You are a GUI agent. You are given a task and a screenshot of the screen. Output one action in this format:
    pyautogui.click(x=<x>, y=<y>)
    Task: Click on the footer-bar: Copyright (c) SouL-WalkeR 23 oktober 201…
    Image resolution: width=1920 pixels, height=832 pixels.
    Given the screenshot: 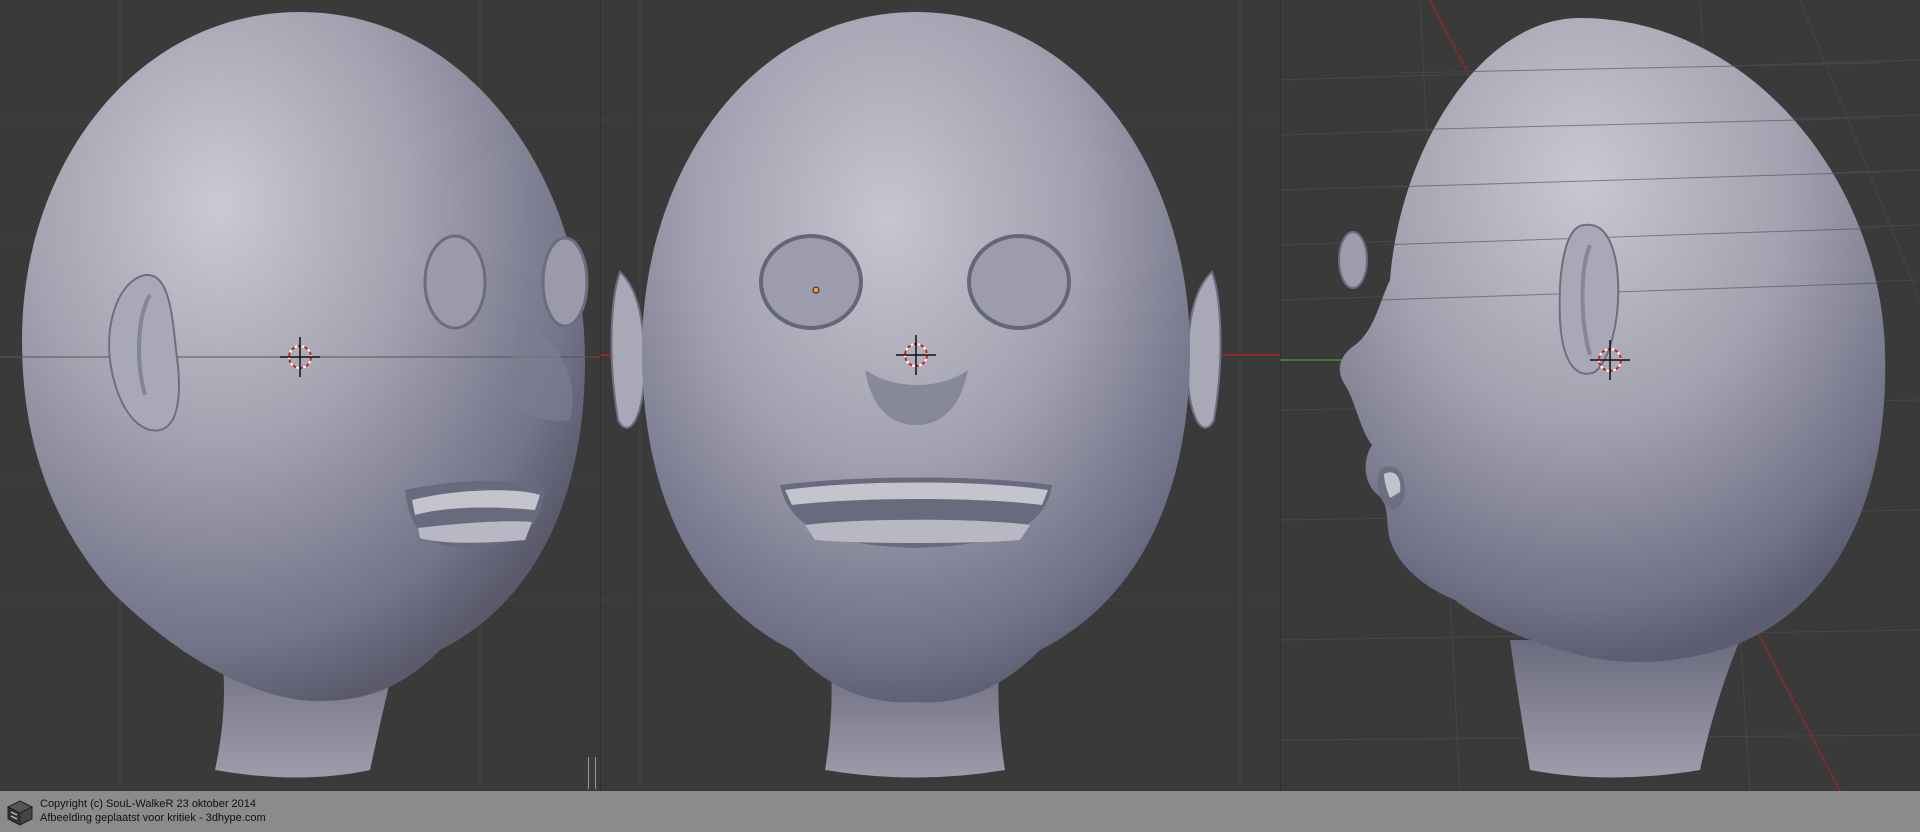 What is the action you would take?
    pyautogui.click(x=960, y=811)
    